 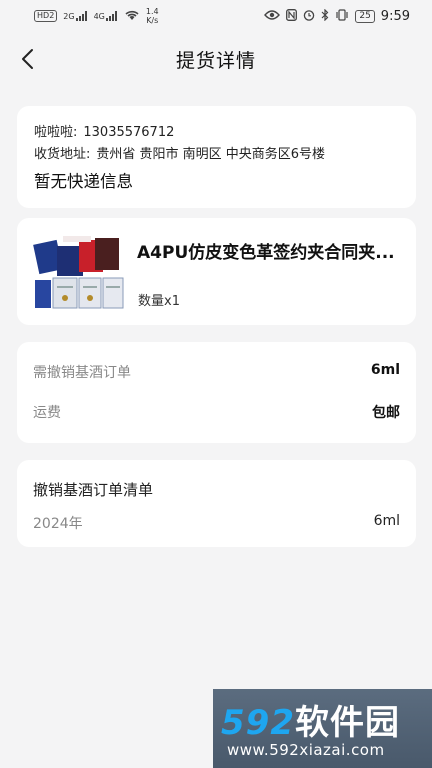 What do you see at coordinates (129, 132) in the screenshot?
I see `contact-phone: 13035576712` at bounding box center [129, 132].